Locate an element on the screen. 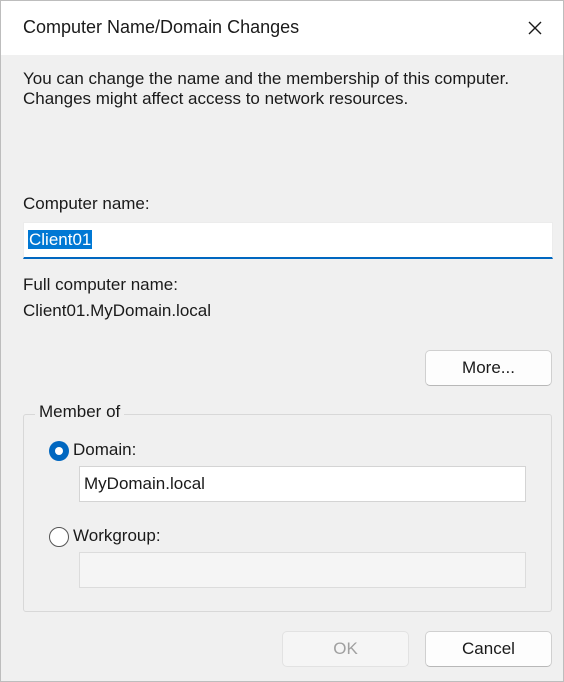  domain-value: MyDomain.local is located at coordinates (144, 483).